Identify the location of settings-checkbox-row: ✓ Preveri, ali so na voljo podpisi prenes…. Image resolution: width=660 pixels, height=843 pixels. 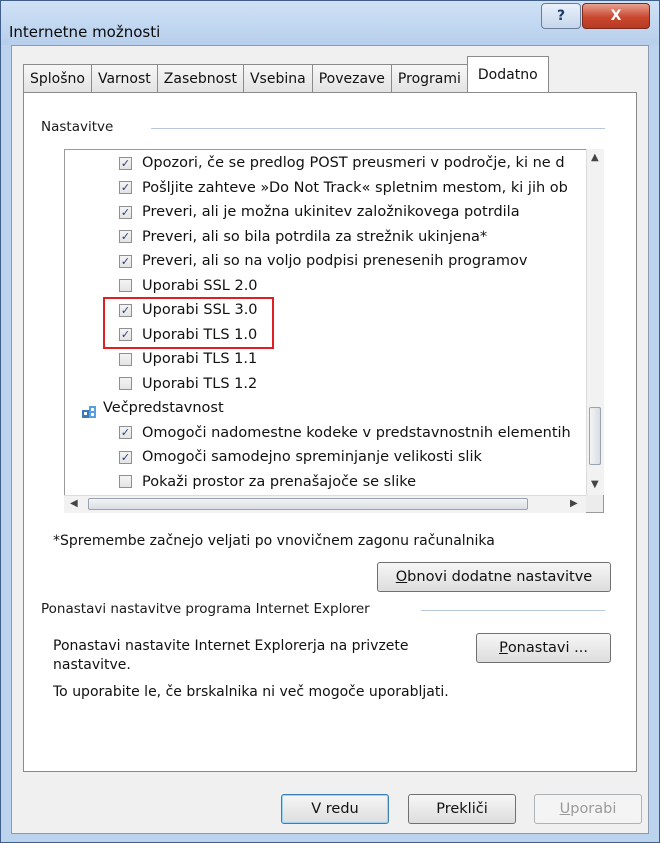
(323, 261).